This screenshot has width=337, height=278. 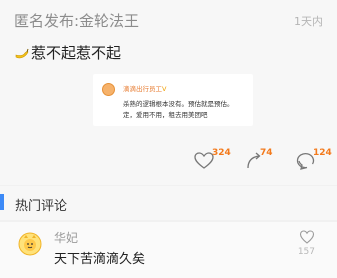 What do you see at coordinates (76, 20) in the screenshot?
I see `post-author: 匿名发布:金轮法王` at bounding box center [76, 20].